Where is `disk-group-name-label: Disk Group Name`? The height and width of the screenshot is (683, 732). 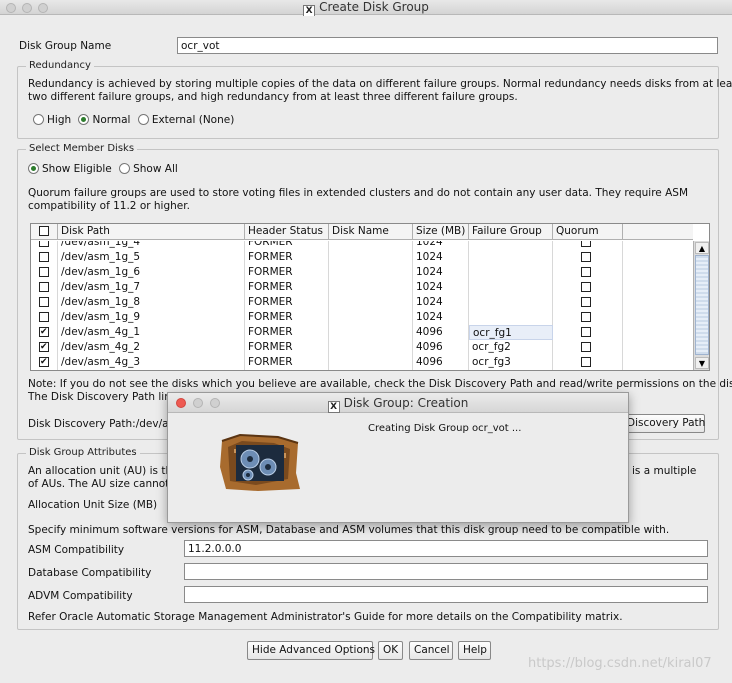
disk-group-name-label: Disk Group Name is located at coordinates (65, 46).